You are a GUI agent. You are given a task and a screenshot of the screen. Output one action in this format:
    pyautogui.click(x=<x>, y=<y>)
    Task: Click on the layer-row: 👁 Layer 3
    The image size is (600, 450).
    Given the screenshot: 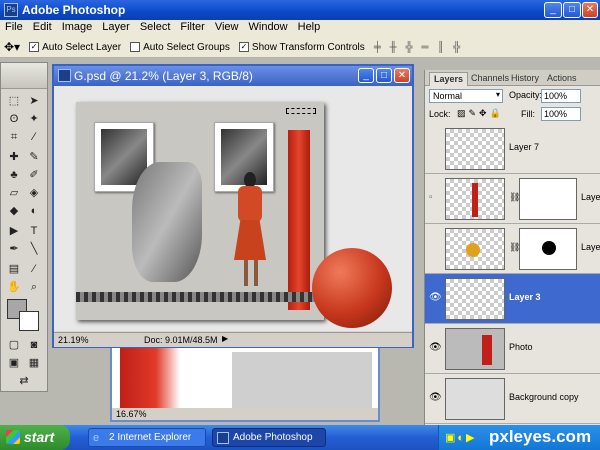 What is the action you would take?
    pyautogui.click(x=512, y=299)
    